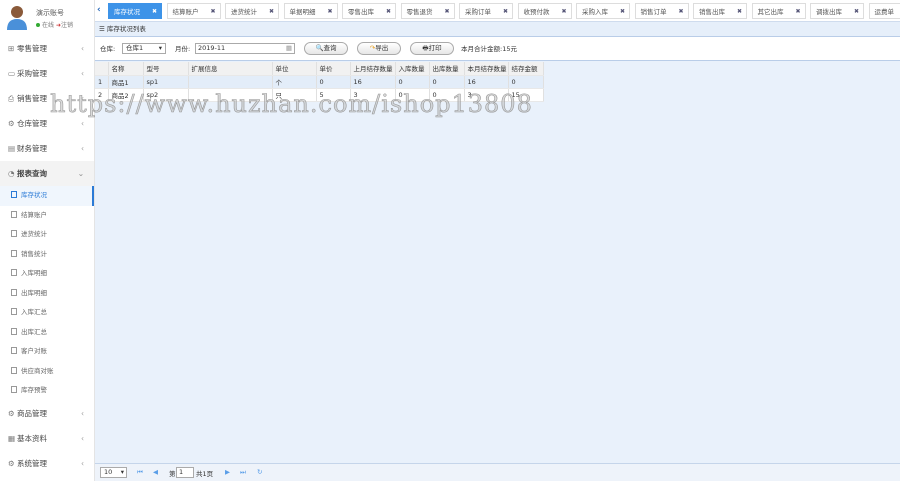  I want to click on table-row: 1 商品1 sp1 个 0 16 0 0 16 0, so click(319, 82).